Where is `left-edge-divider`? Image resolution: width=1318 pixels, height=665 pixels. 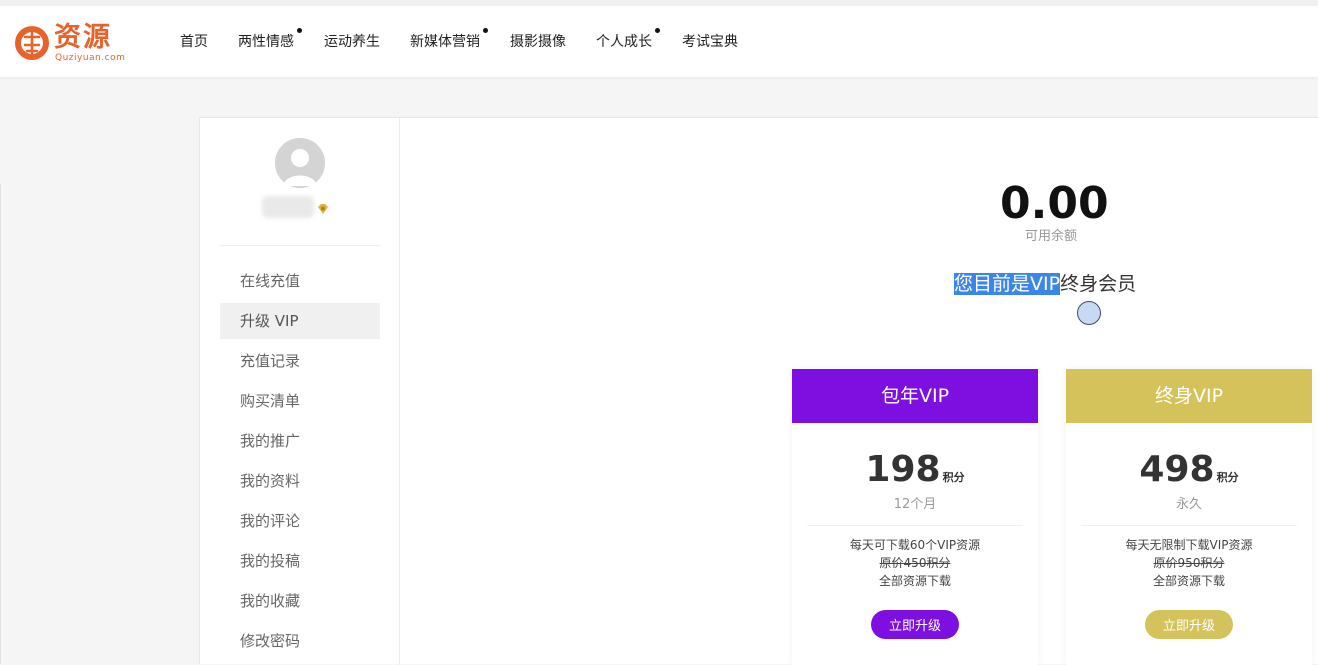 left-edge-divider is located at coordinates (0, 424).